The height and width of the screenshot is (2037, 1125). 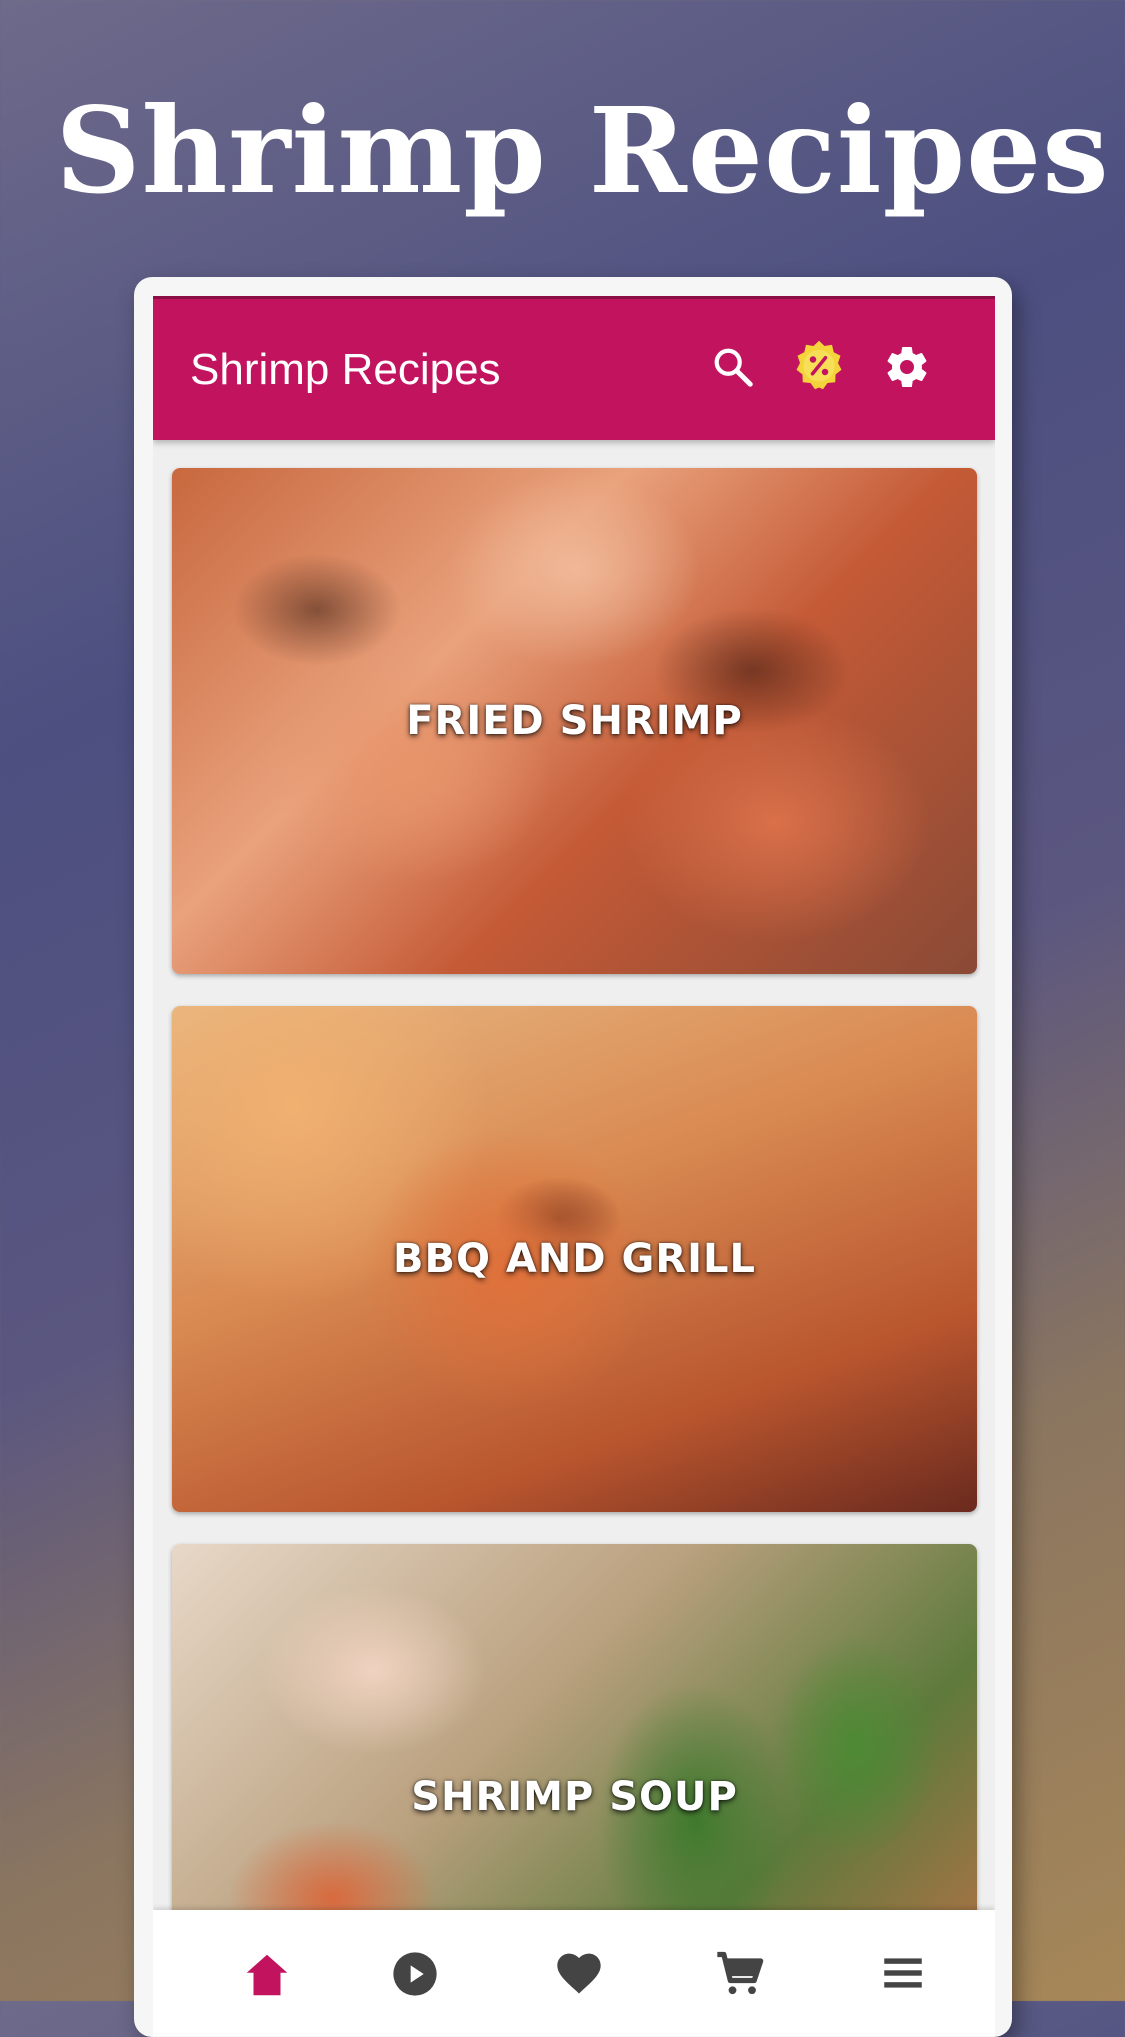 I want to click on bottom-navigation, so click(x=574, y=1973).